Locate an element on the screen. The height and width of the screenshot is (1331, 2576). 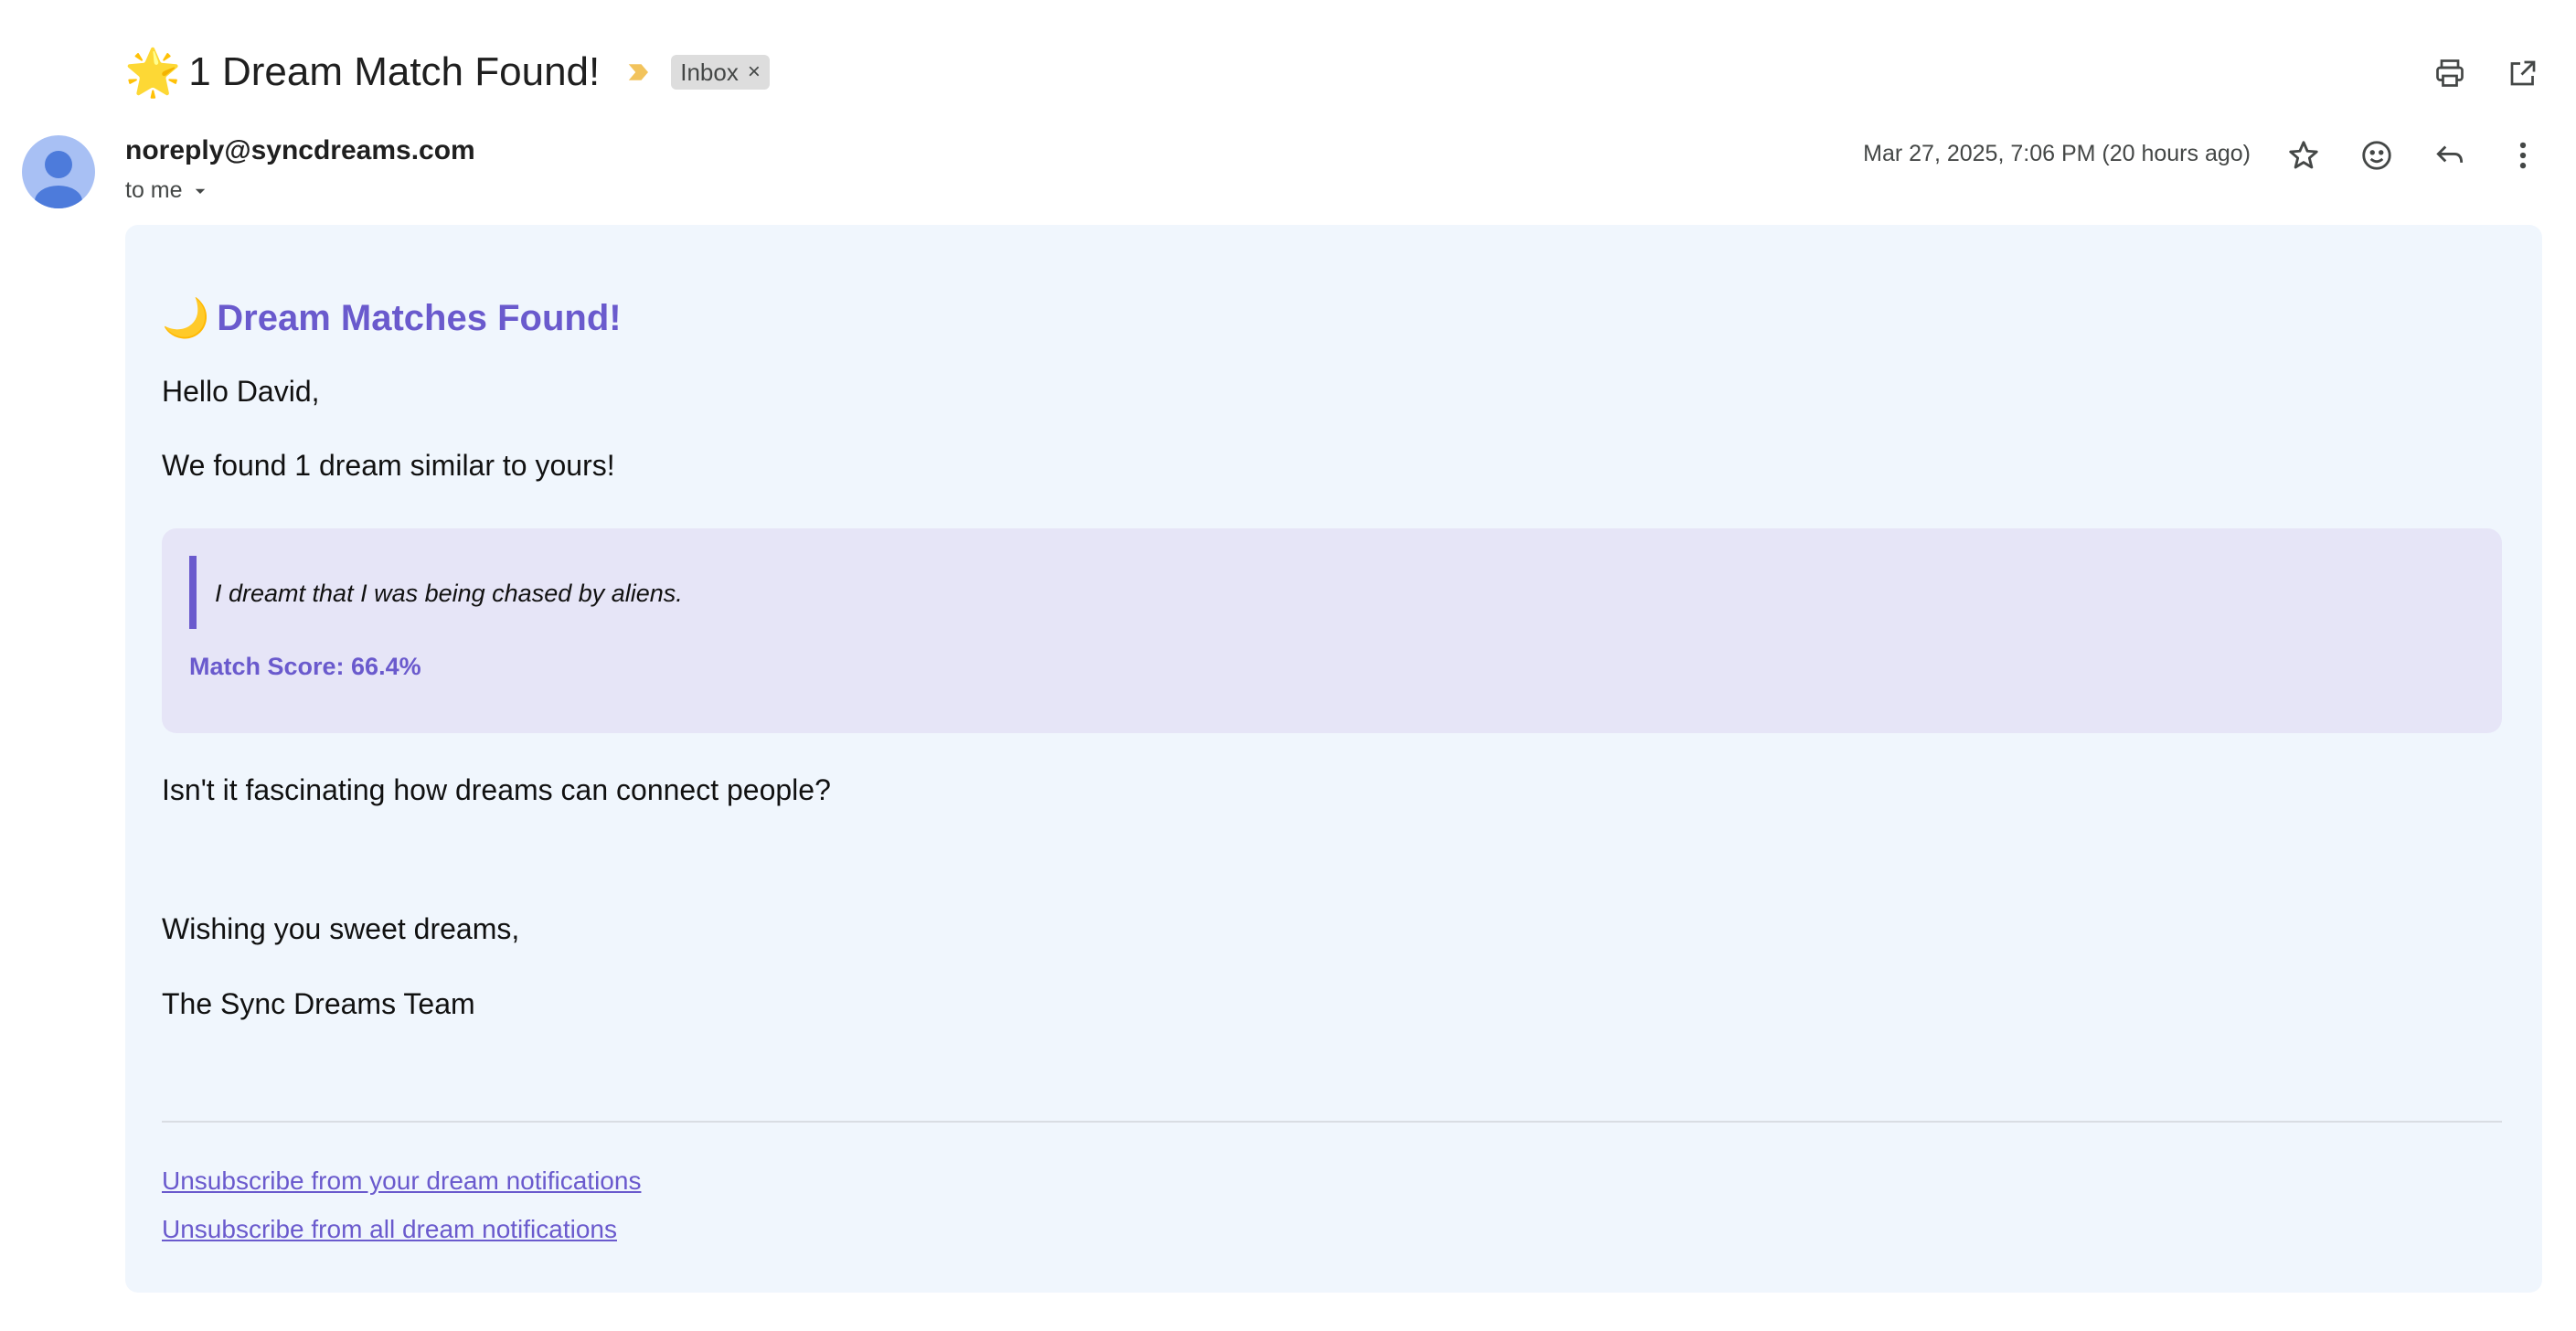
emoji-reaction-icon is located at coordinates (2376, 155).